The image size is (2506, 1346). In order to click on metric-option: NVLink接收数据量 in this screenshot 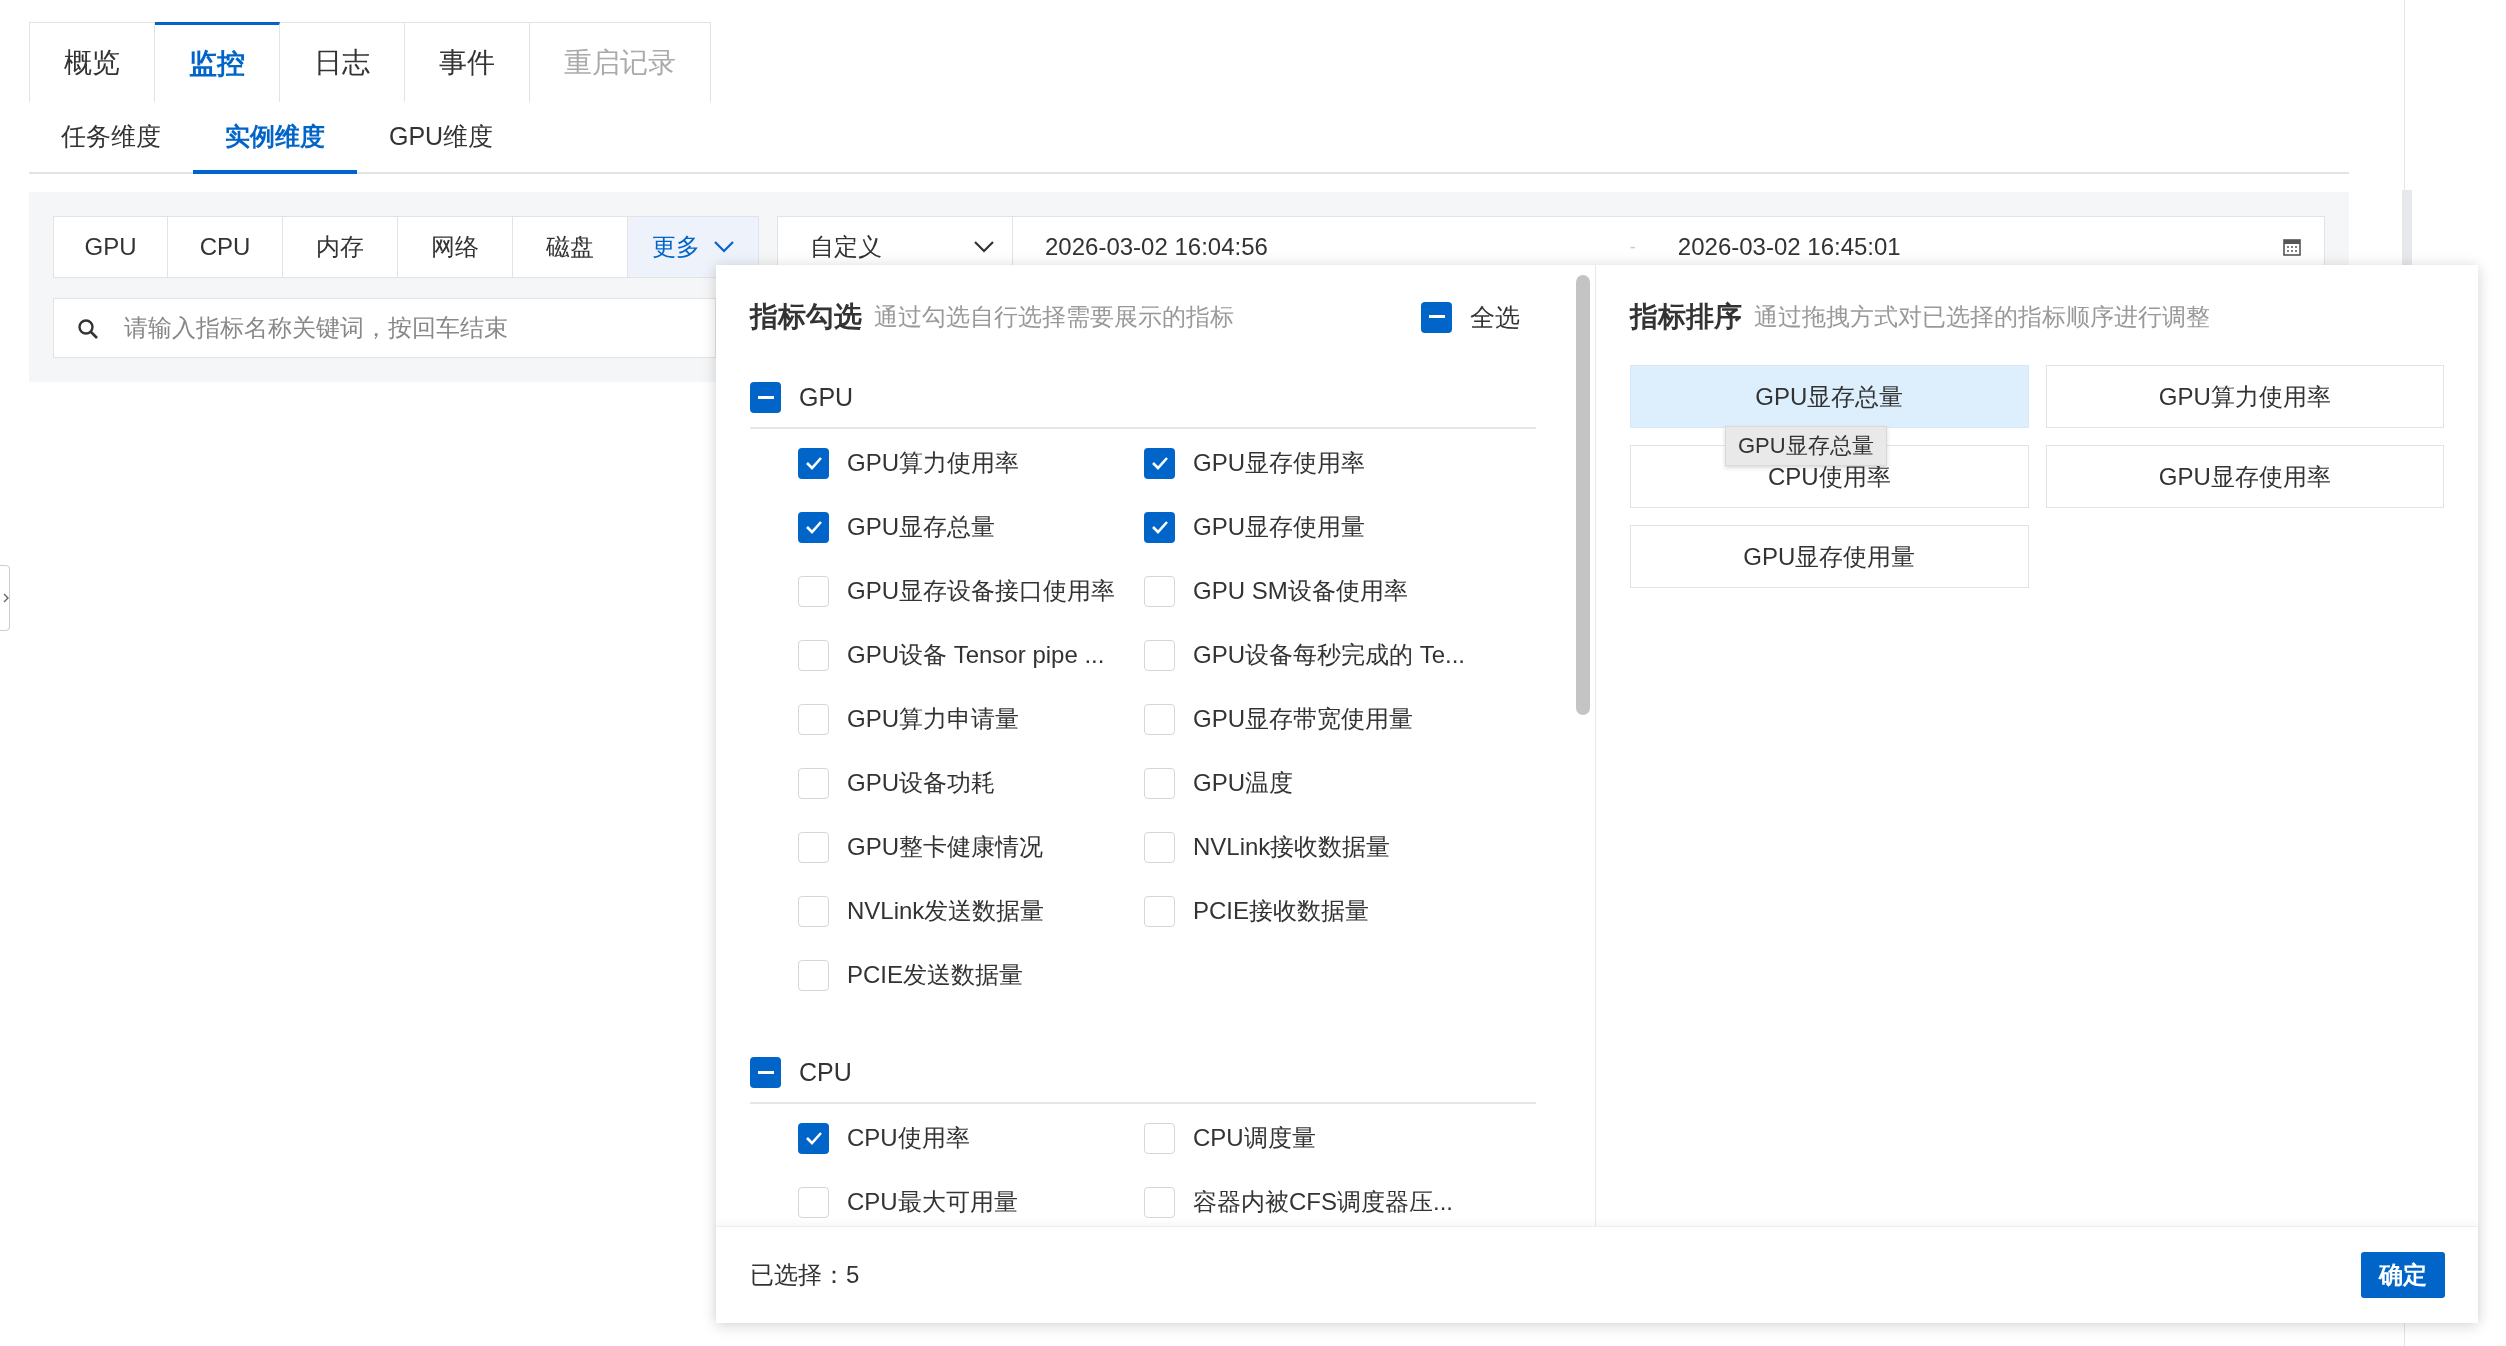, I will do `click(1292, 847)`.